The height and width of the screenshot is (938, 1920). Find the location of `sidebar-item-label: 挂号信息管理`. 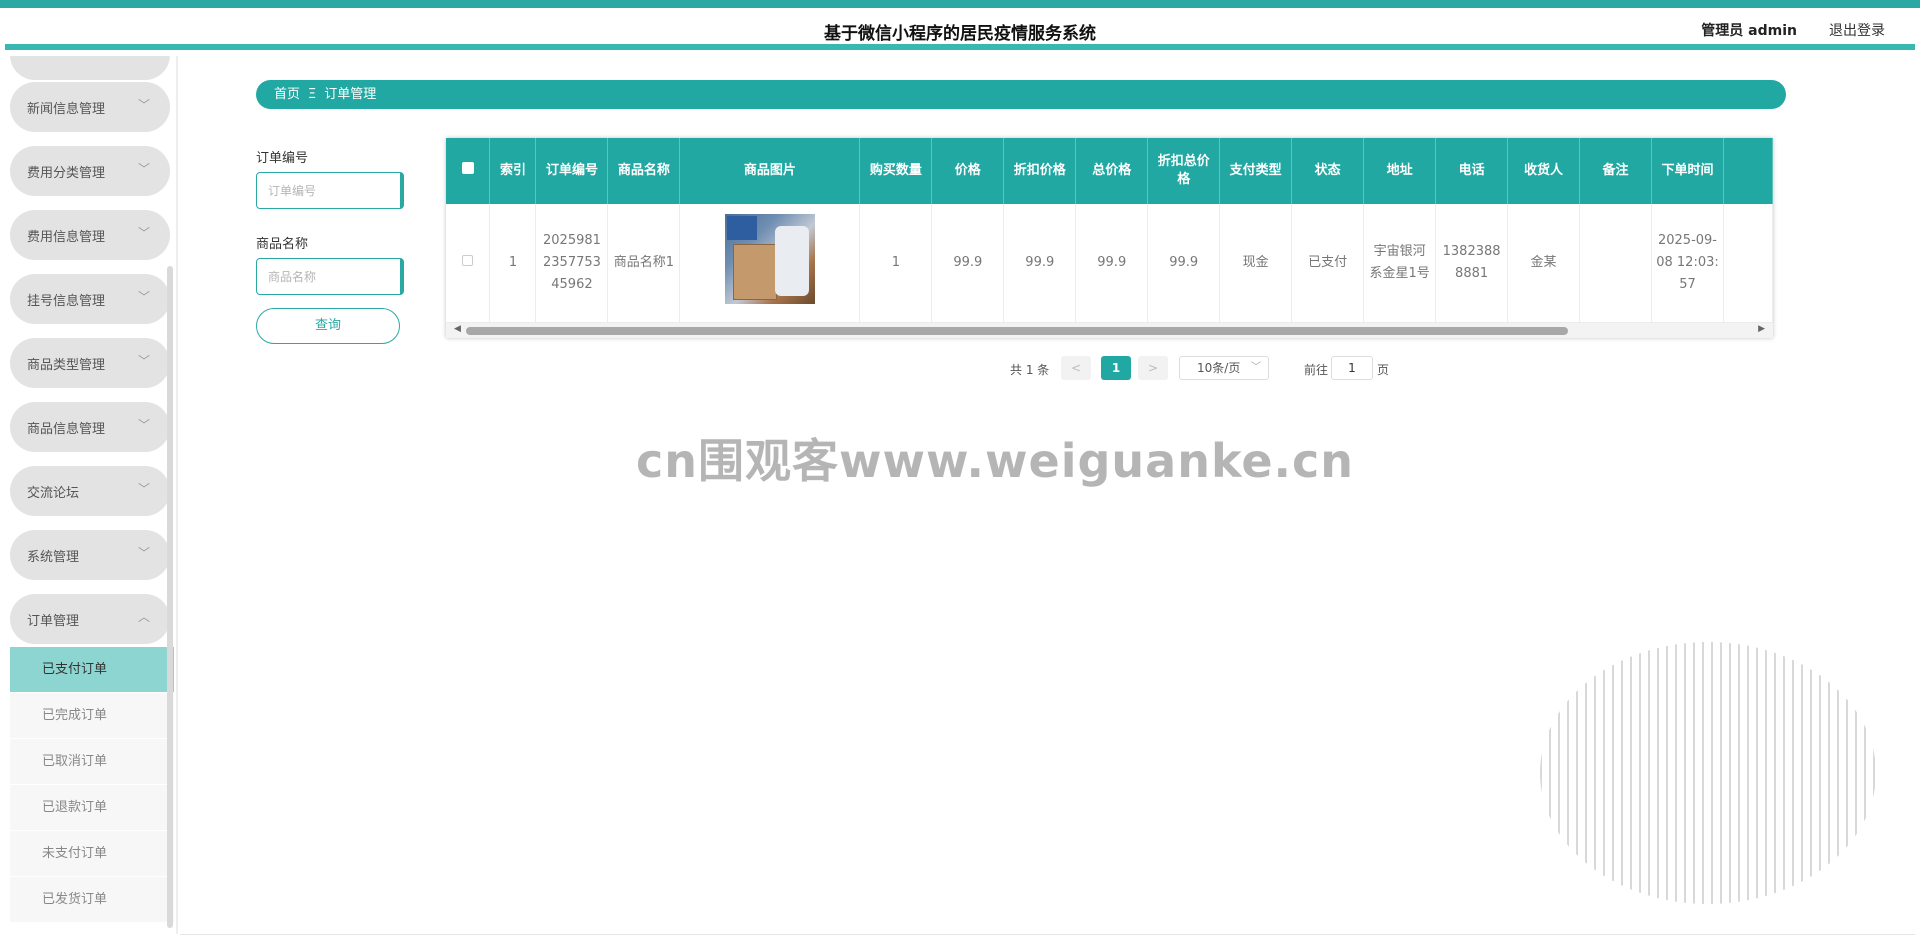

sidebar-item-label: 挂号信息管理 is located at coordinates (66, 301).